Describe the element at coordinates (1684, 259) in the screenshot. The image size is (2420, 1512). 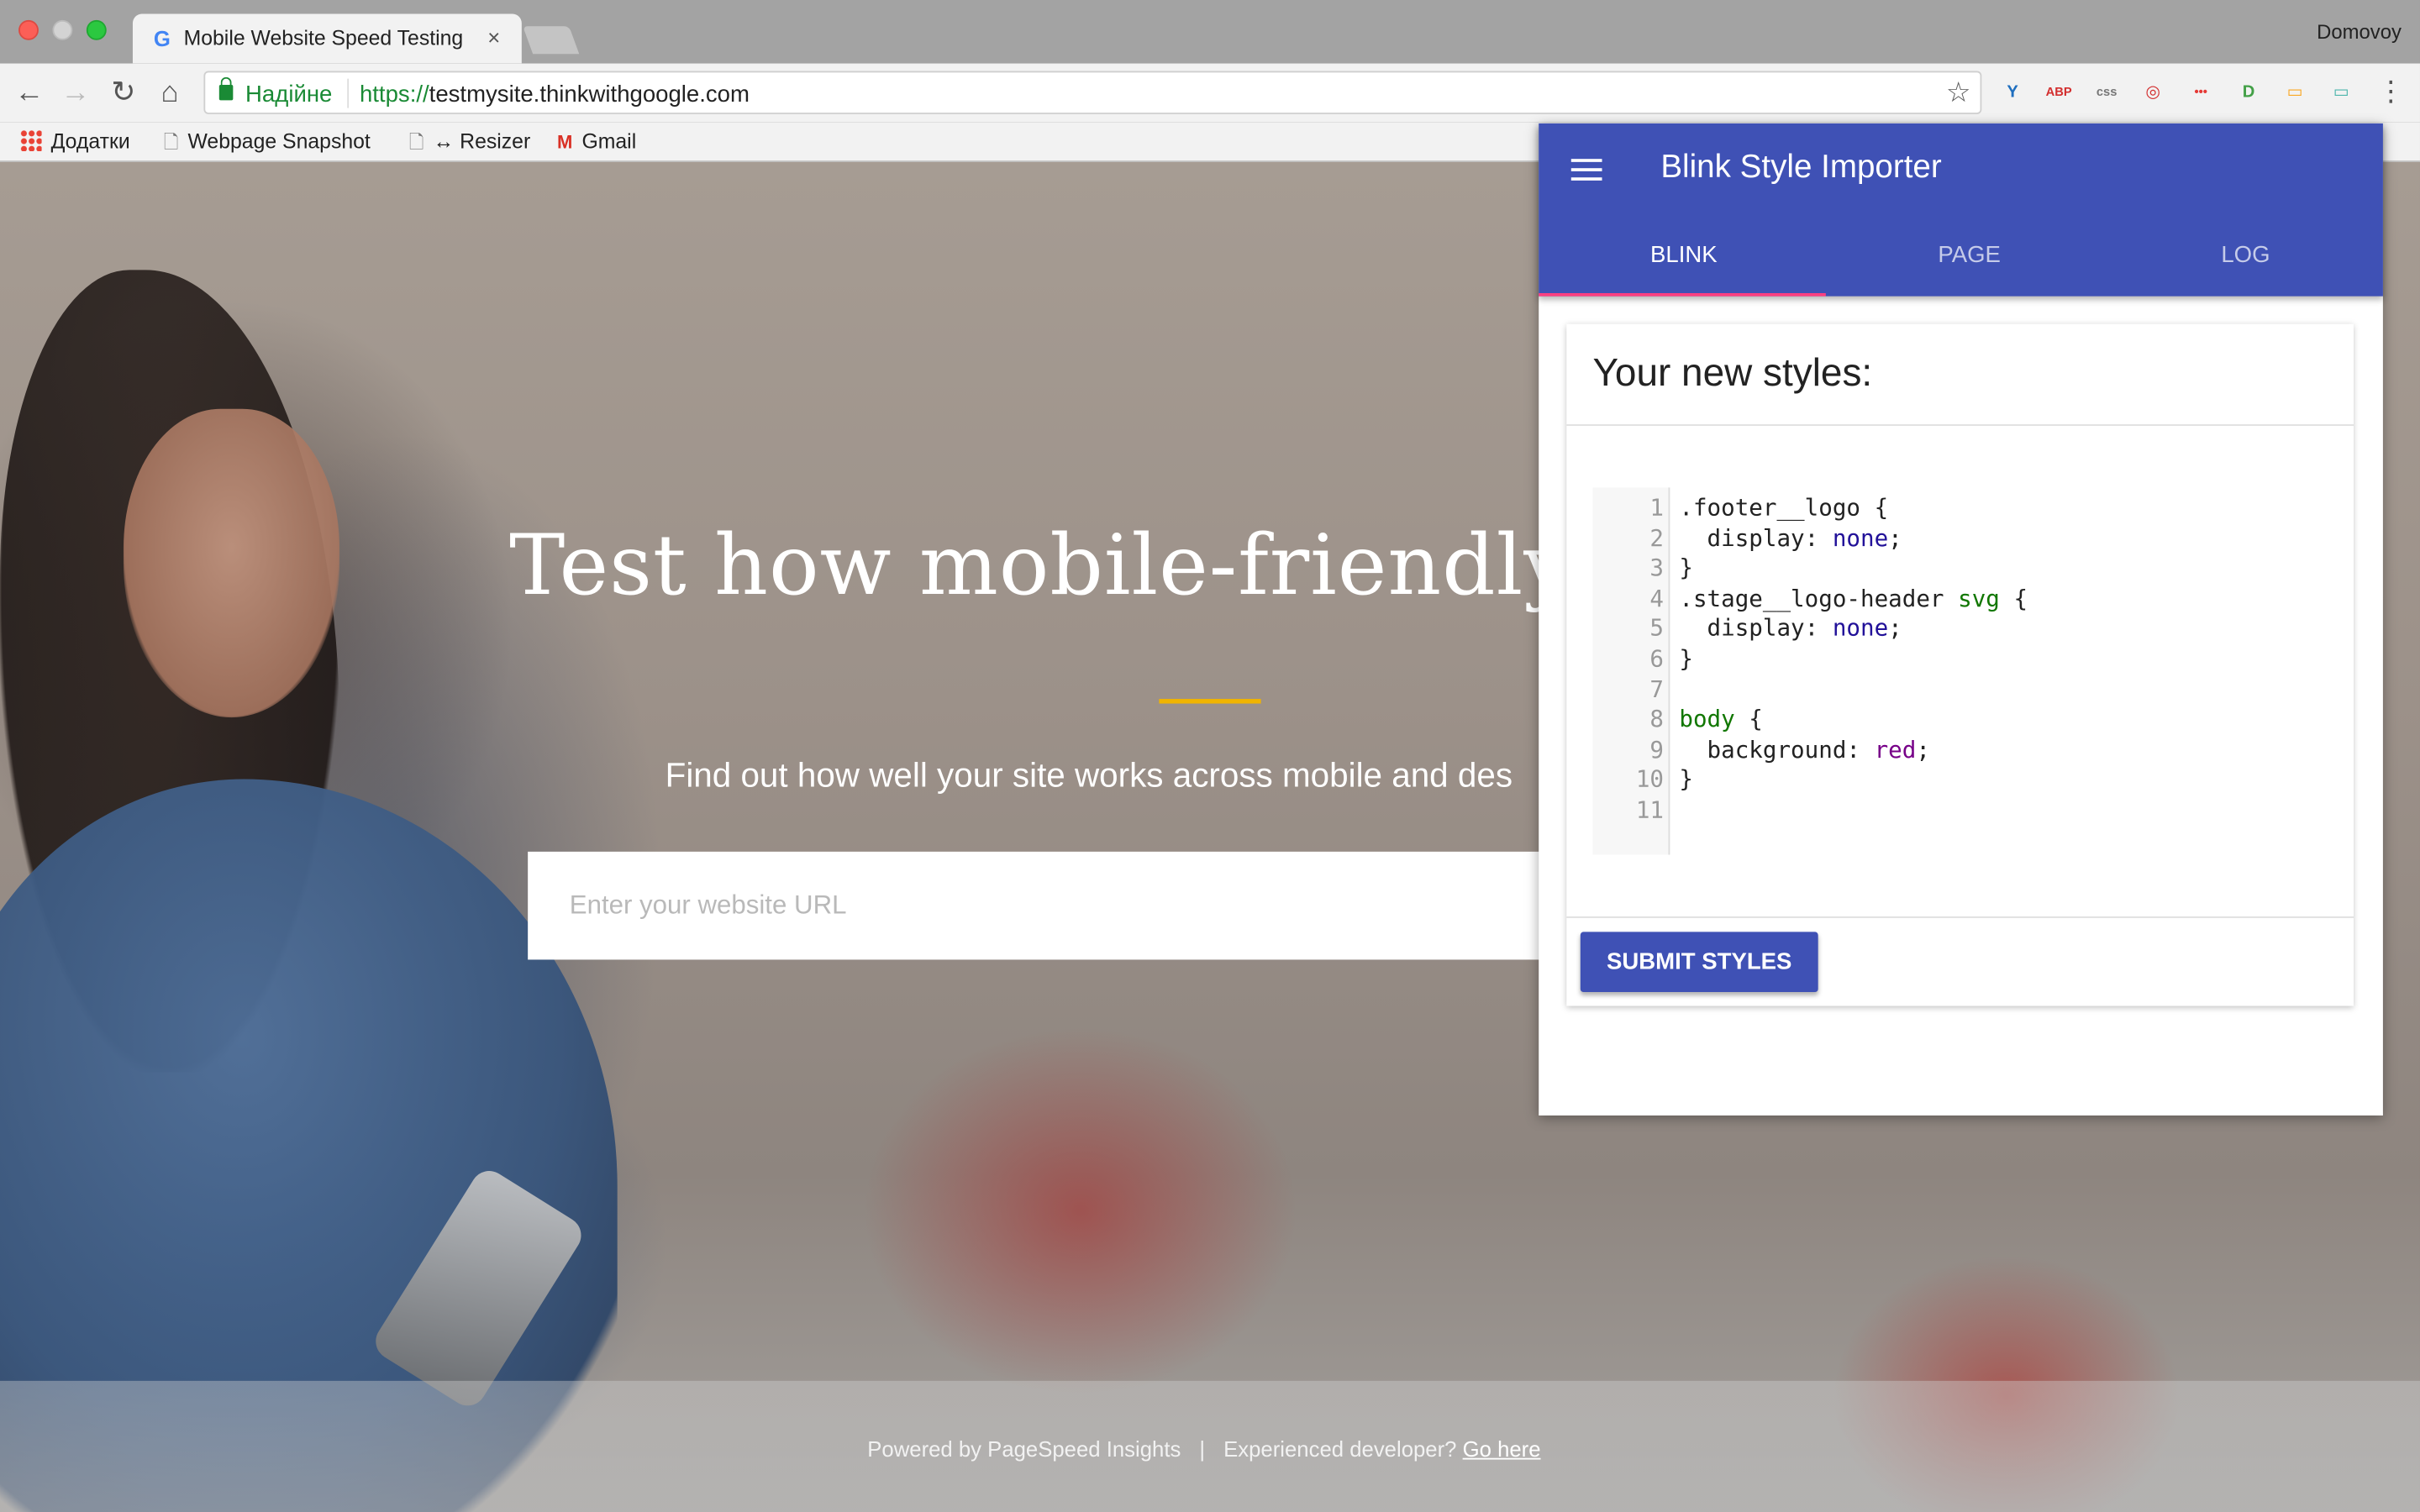
I see `tab-blink: BLINK` at that location.